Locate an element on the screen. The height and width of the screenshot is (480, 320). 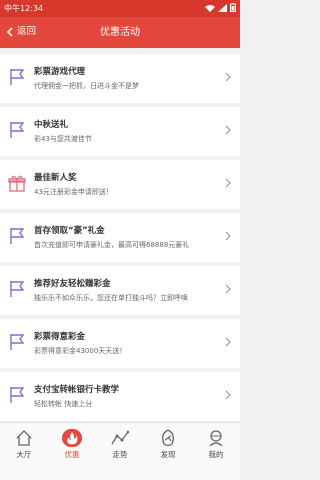
promo-item: 最佳新人奖 43元注册彩金申请即送！ is located at coordinates (120, 184).